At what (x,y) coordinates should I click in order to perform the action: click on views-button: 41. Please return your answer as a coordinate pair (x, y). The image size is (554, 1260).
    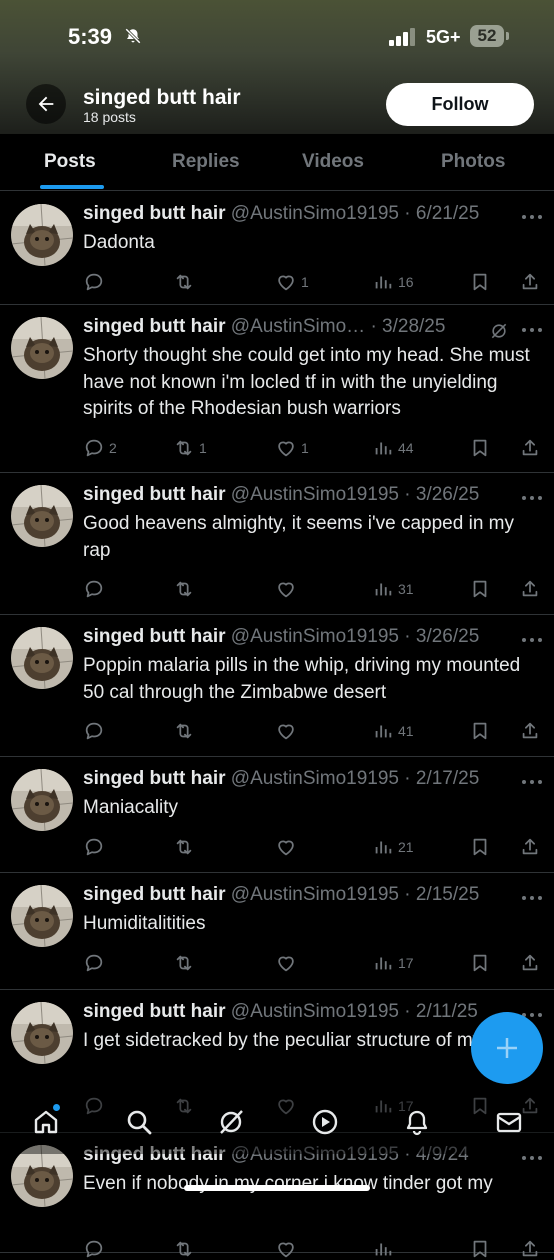
    Looking at the image, I should click on (393, 731).